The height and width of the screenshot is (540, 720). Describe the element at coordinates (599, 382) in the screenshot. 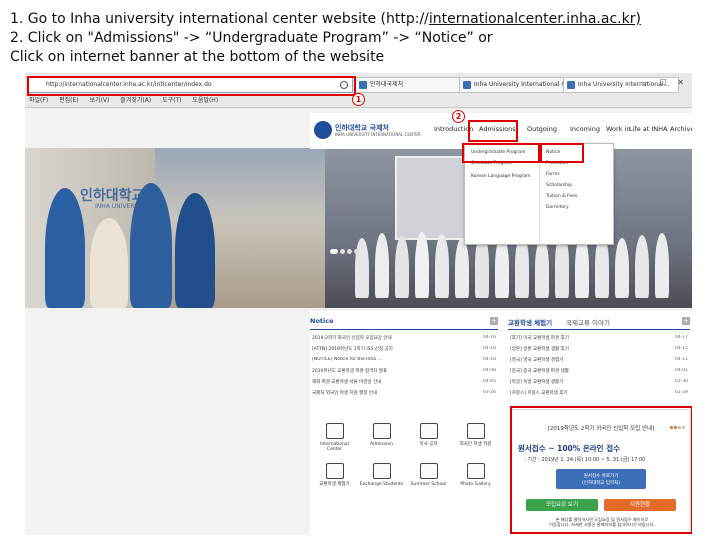

I see `list-item: [독일] 독일 교환학생 생활기 01-30` at that location.